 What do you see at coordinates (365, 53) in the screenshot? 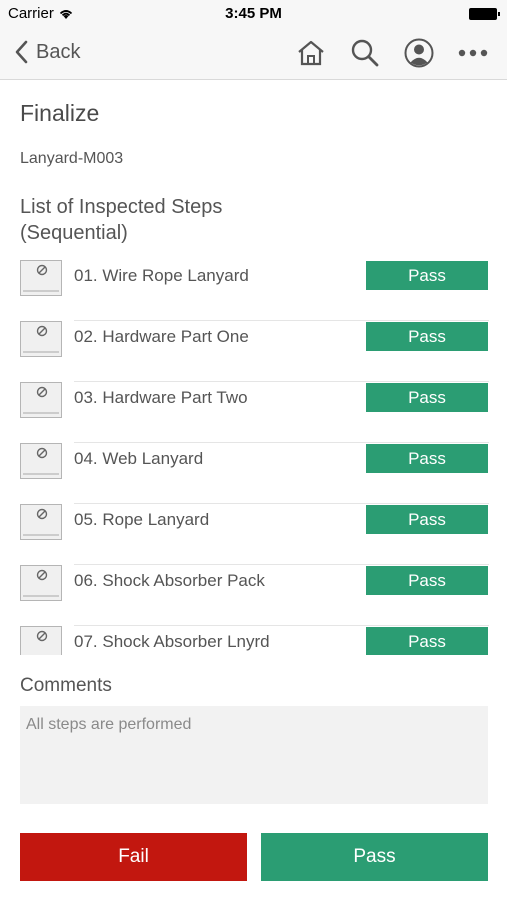
I see `search-icon` at bounding box center [365, 53].